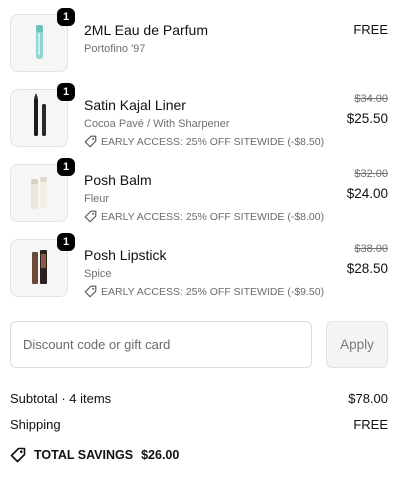 The height and width of the screenshot is (478, 400). What do you see at coordinates (146, 30) in the screenshot?
I see `product-name: 2ML Eau de Parfum` at bounding box center [146, 30].